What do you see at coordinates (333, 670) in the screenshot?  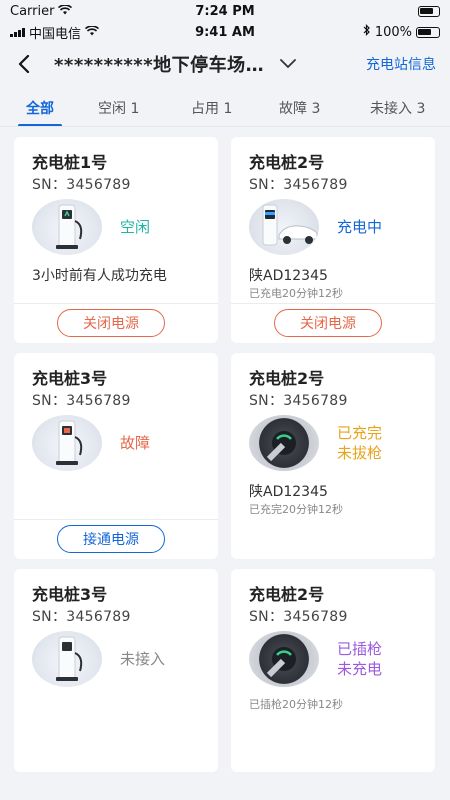 I see `charger-card: 充电桩2号 SN：3456789 已插枪 未充电 已插枪20分钟12秒` at bounding box center [333, 670].